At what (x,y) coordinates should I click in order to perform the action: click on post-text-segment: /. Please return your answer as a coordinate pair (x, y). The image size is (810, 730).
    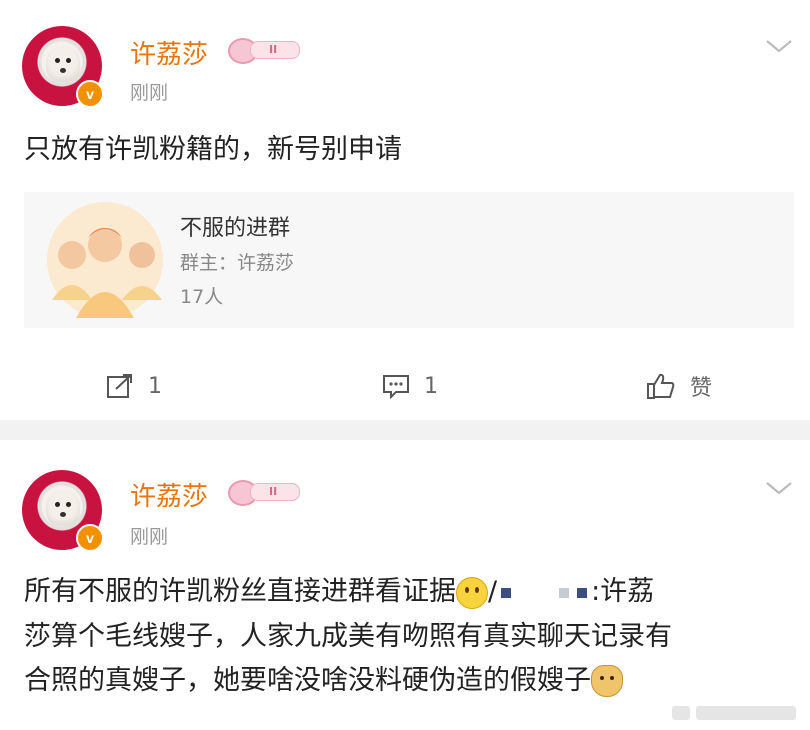
    Looking at the image, I should click on (493, 591).